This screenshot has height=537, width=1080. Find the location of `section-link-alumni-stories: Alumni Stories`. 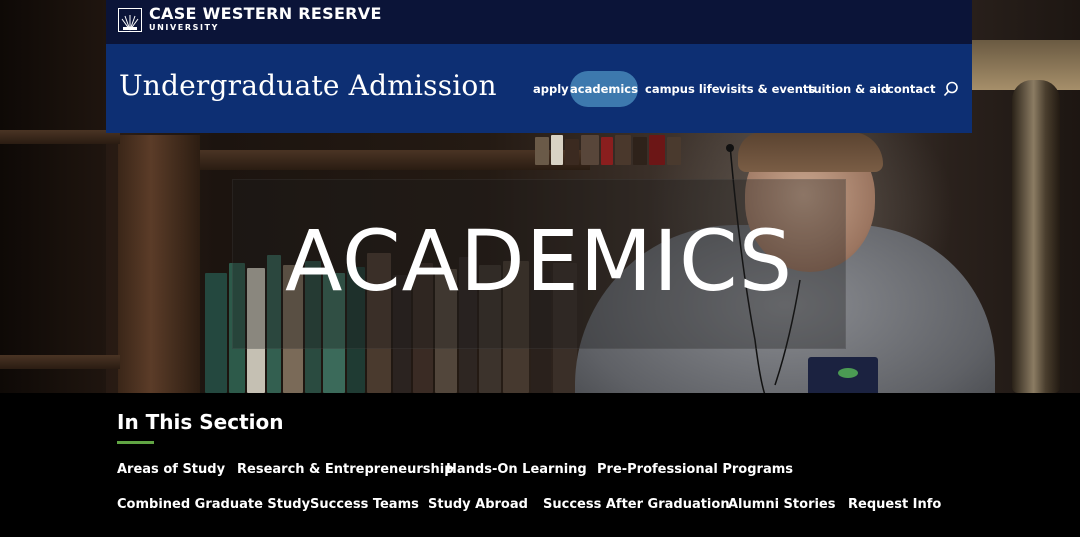

section-link-alumni-stories: Alumni Stories is located at coordinates (782, 504).